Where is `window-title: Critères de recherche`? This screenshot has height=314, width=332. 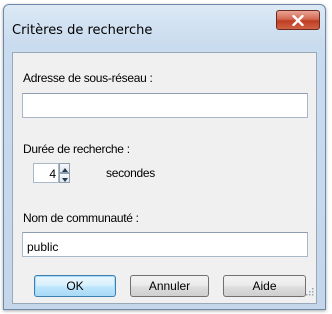 window-title: Critères de recherche is located at coordinates (82, 30).